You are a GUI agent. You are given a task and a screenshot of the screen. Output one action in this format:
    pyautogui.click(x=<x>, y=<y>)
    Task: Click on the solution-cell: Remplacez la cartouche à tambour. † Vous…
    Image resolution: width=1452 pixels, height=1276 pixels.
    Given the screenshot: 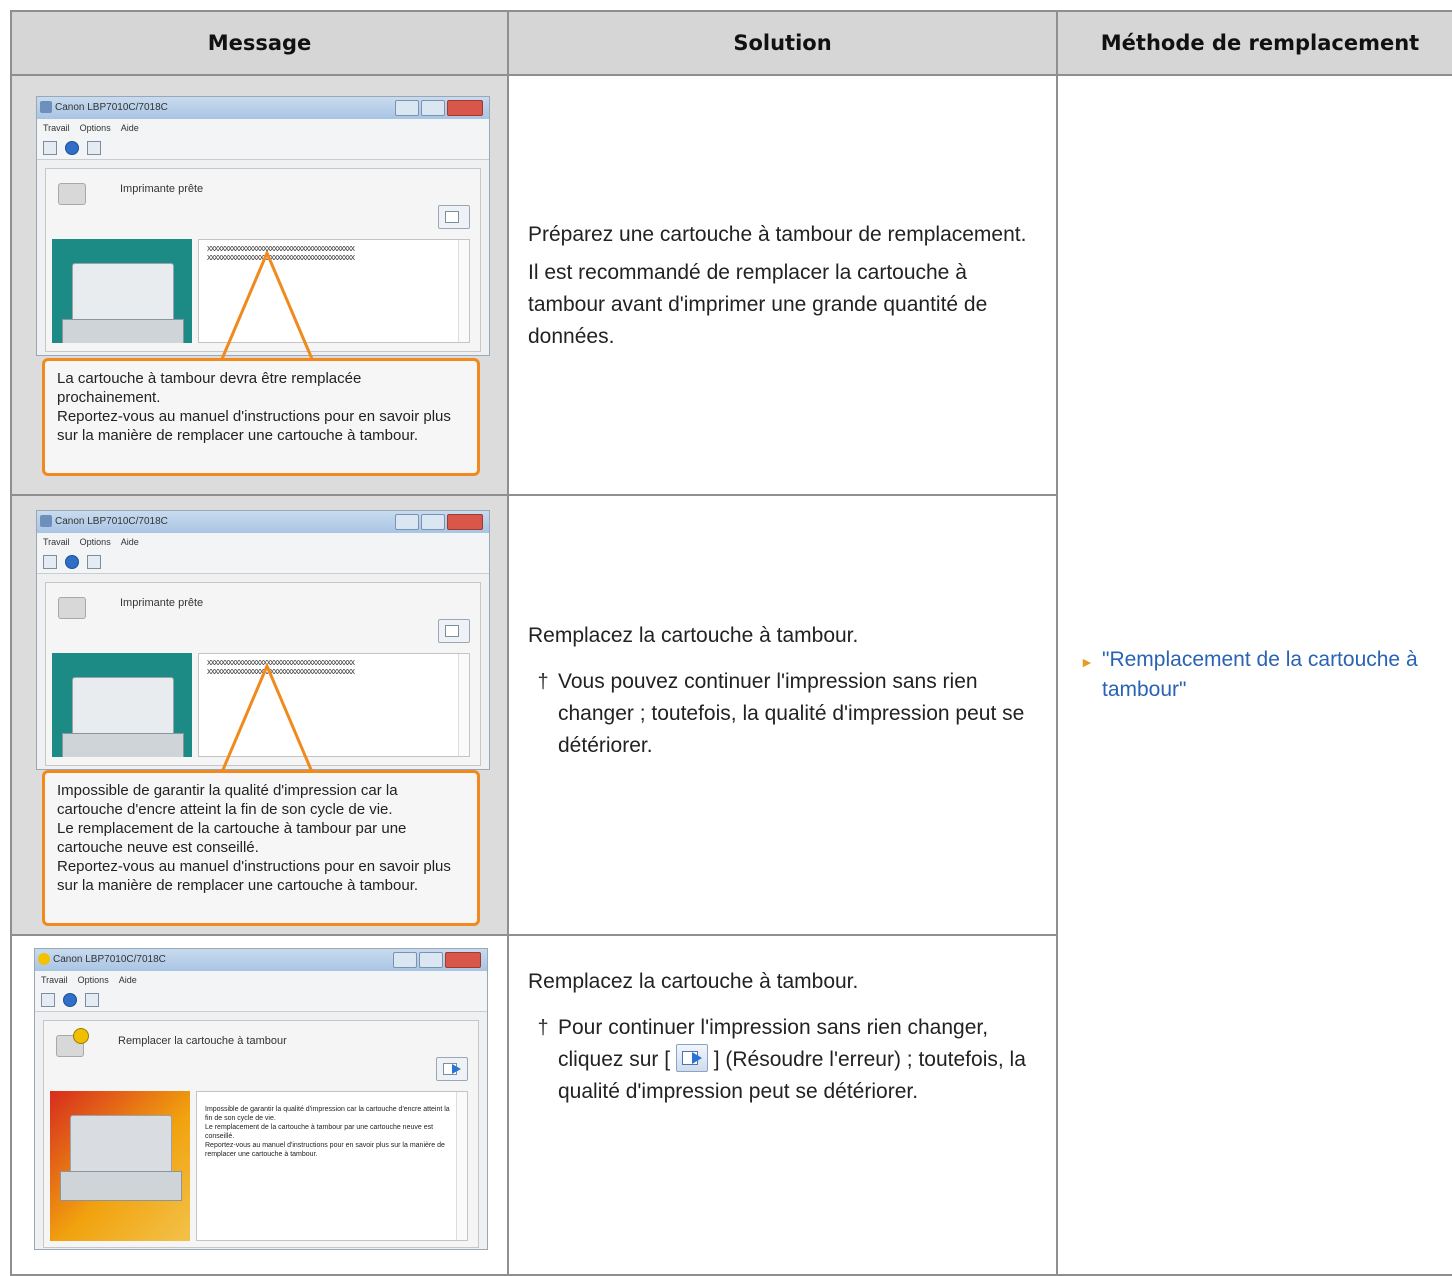 What is the action you would take?
    pyautogui.click(x=782, y=715)
    